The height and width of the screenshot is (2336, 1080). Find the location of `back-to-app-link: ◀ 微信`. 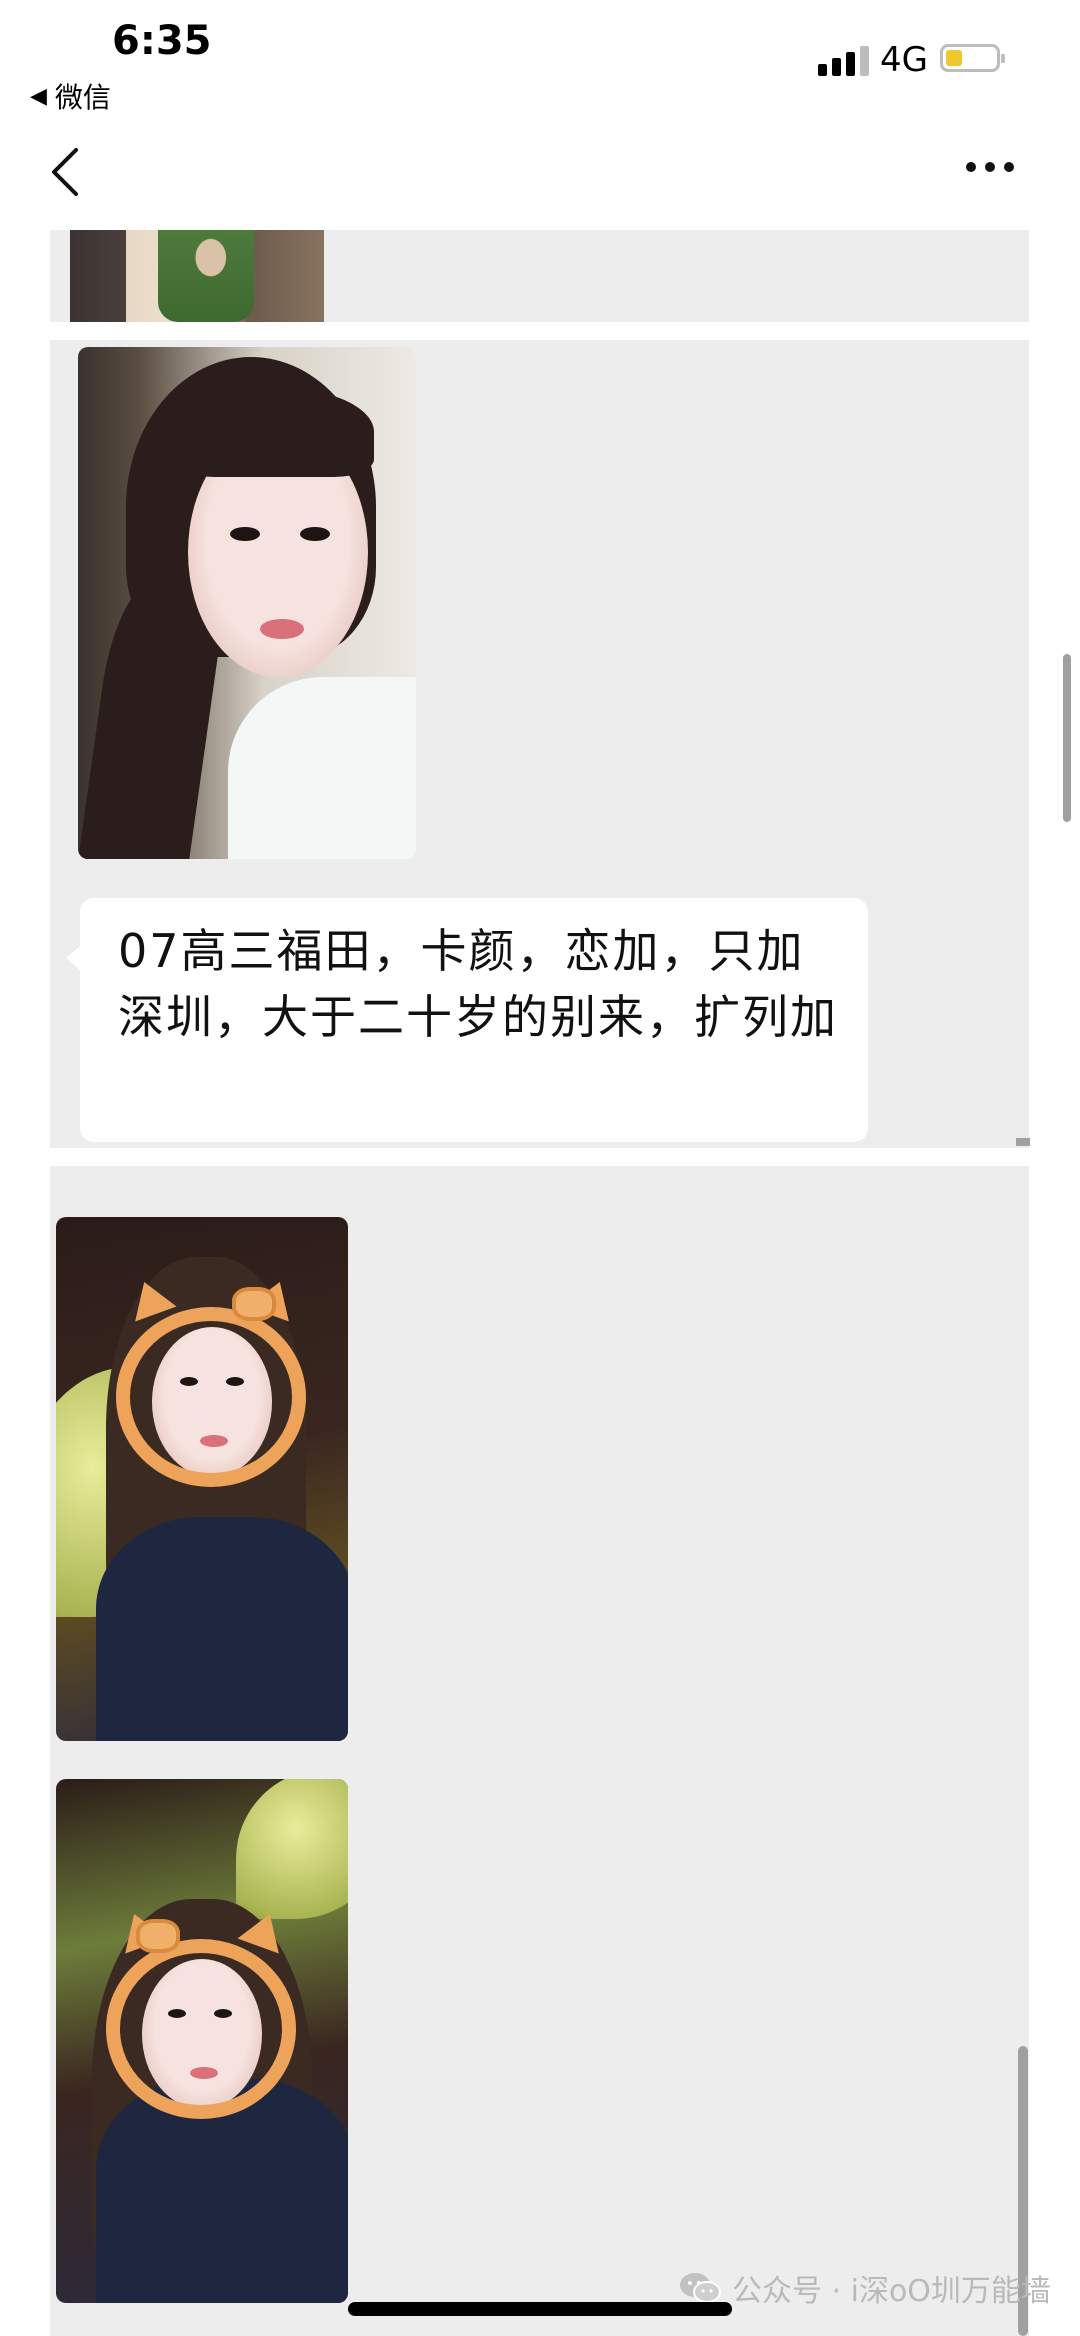

back-to-app-link: ◀ 微信 is located at coordinates (70, 96).